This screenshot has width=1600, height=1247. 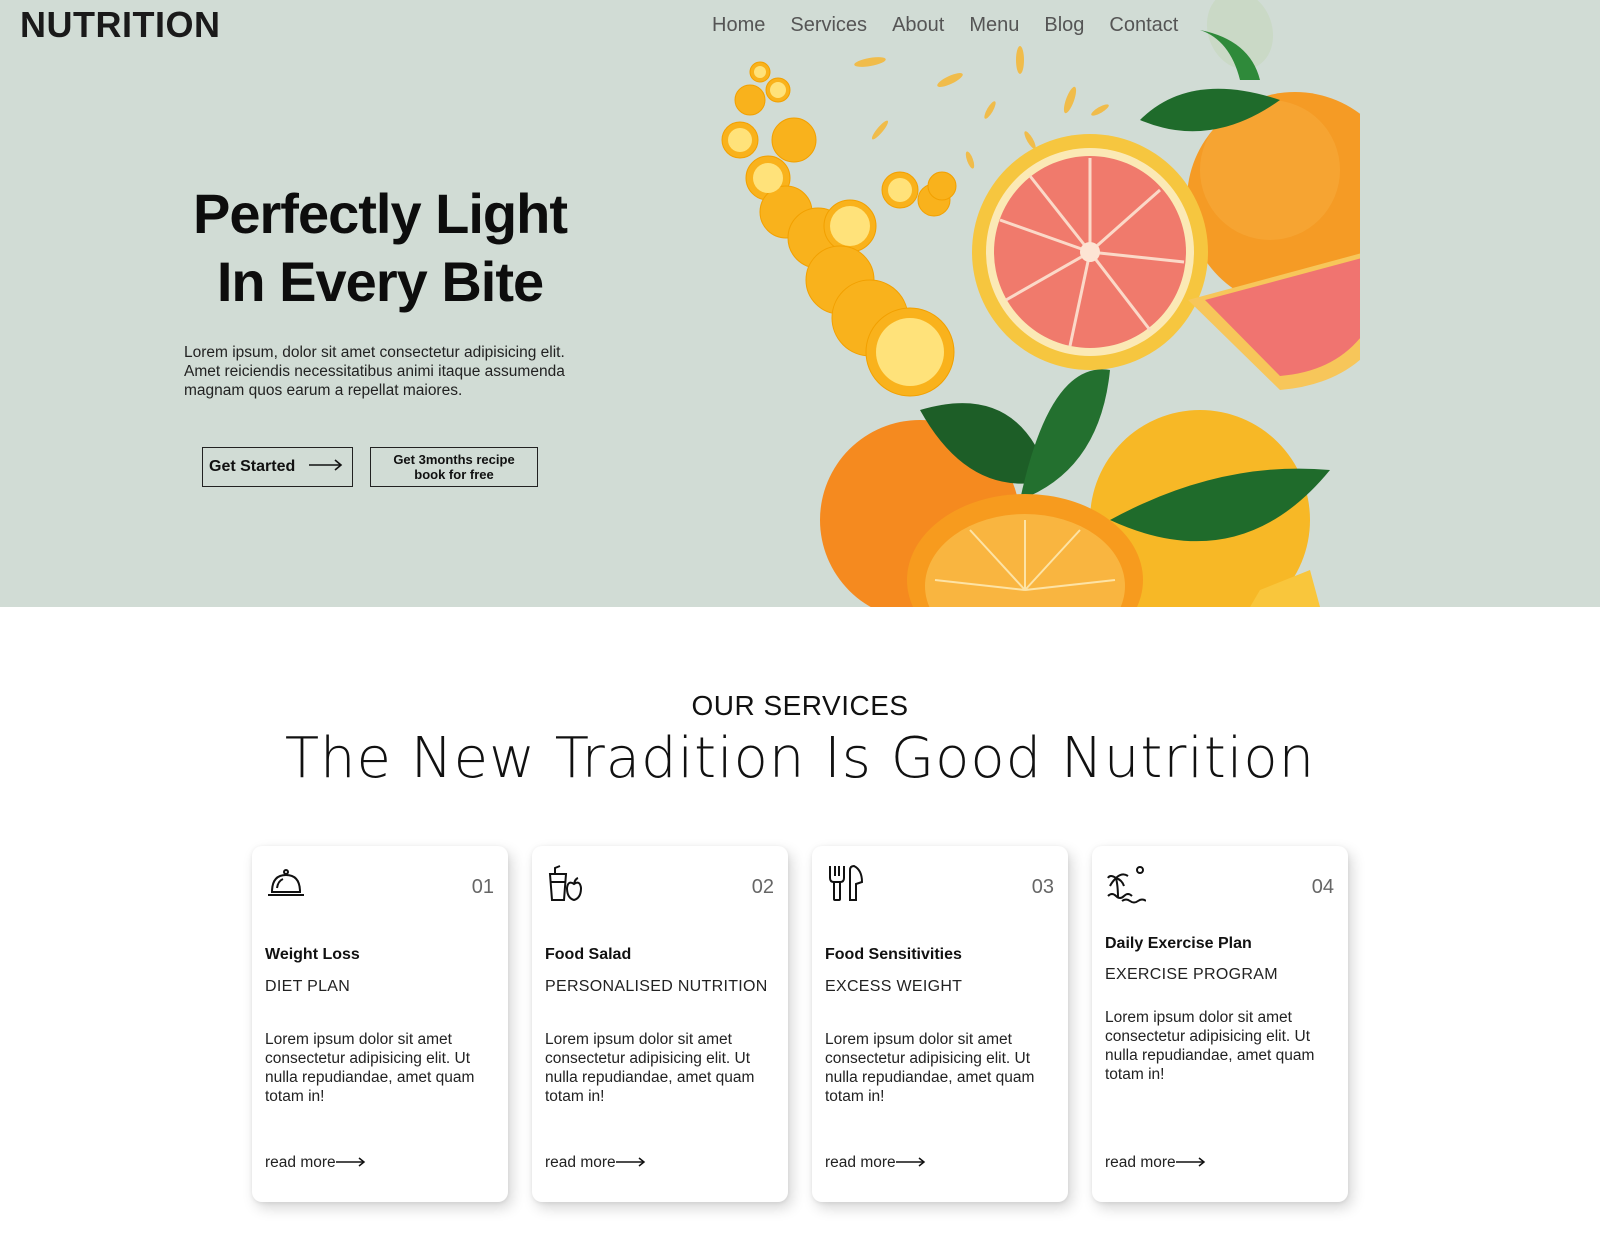 I want to click on get-started-label: Get Started, so click(x=252, y=466).